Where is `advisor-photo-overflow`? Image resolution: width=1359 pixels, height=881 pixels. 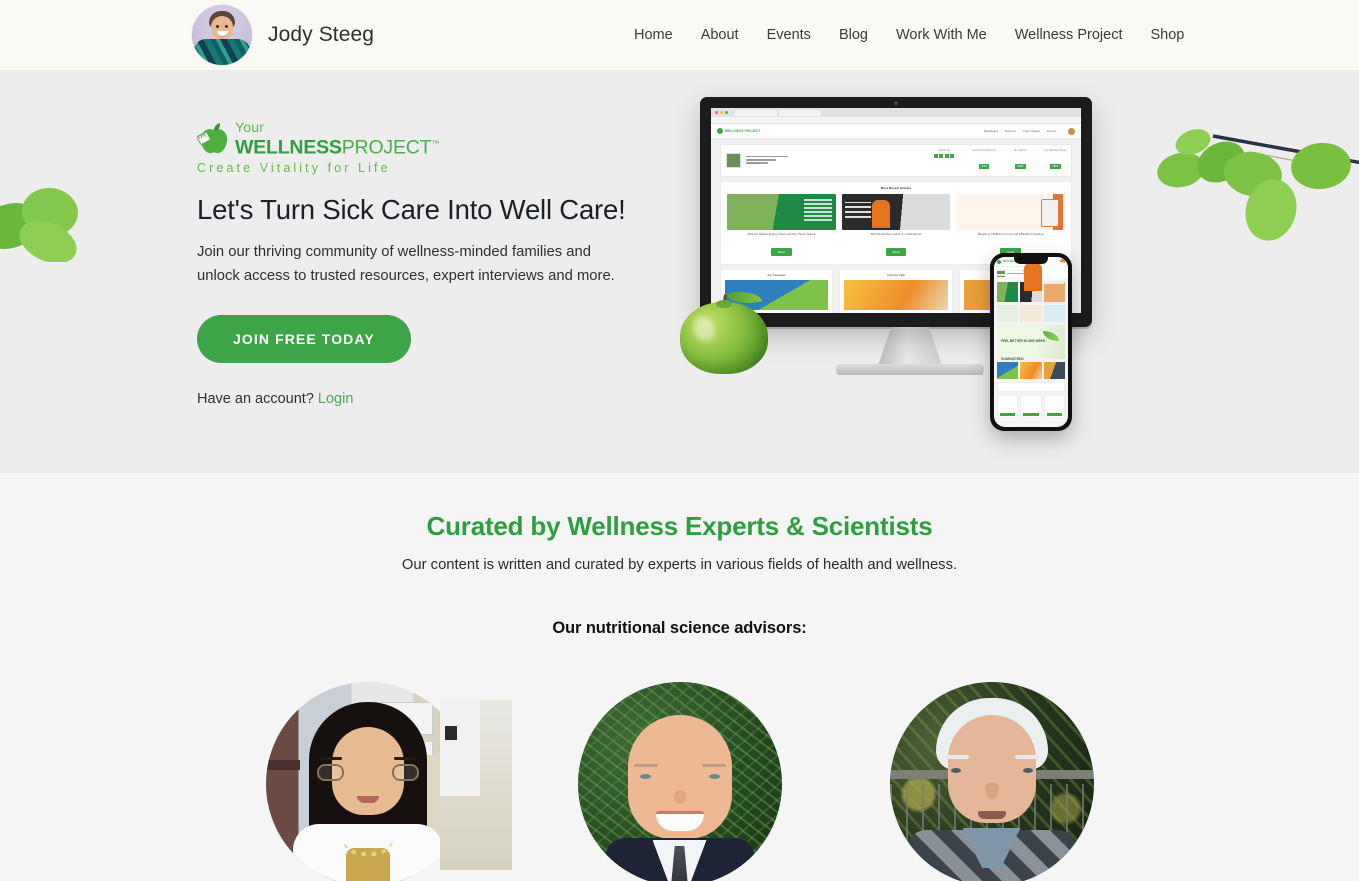 advisor-photo-overflow is located at coordinates (475, 785).